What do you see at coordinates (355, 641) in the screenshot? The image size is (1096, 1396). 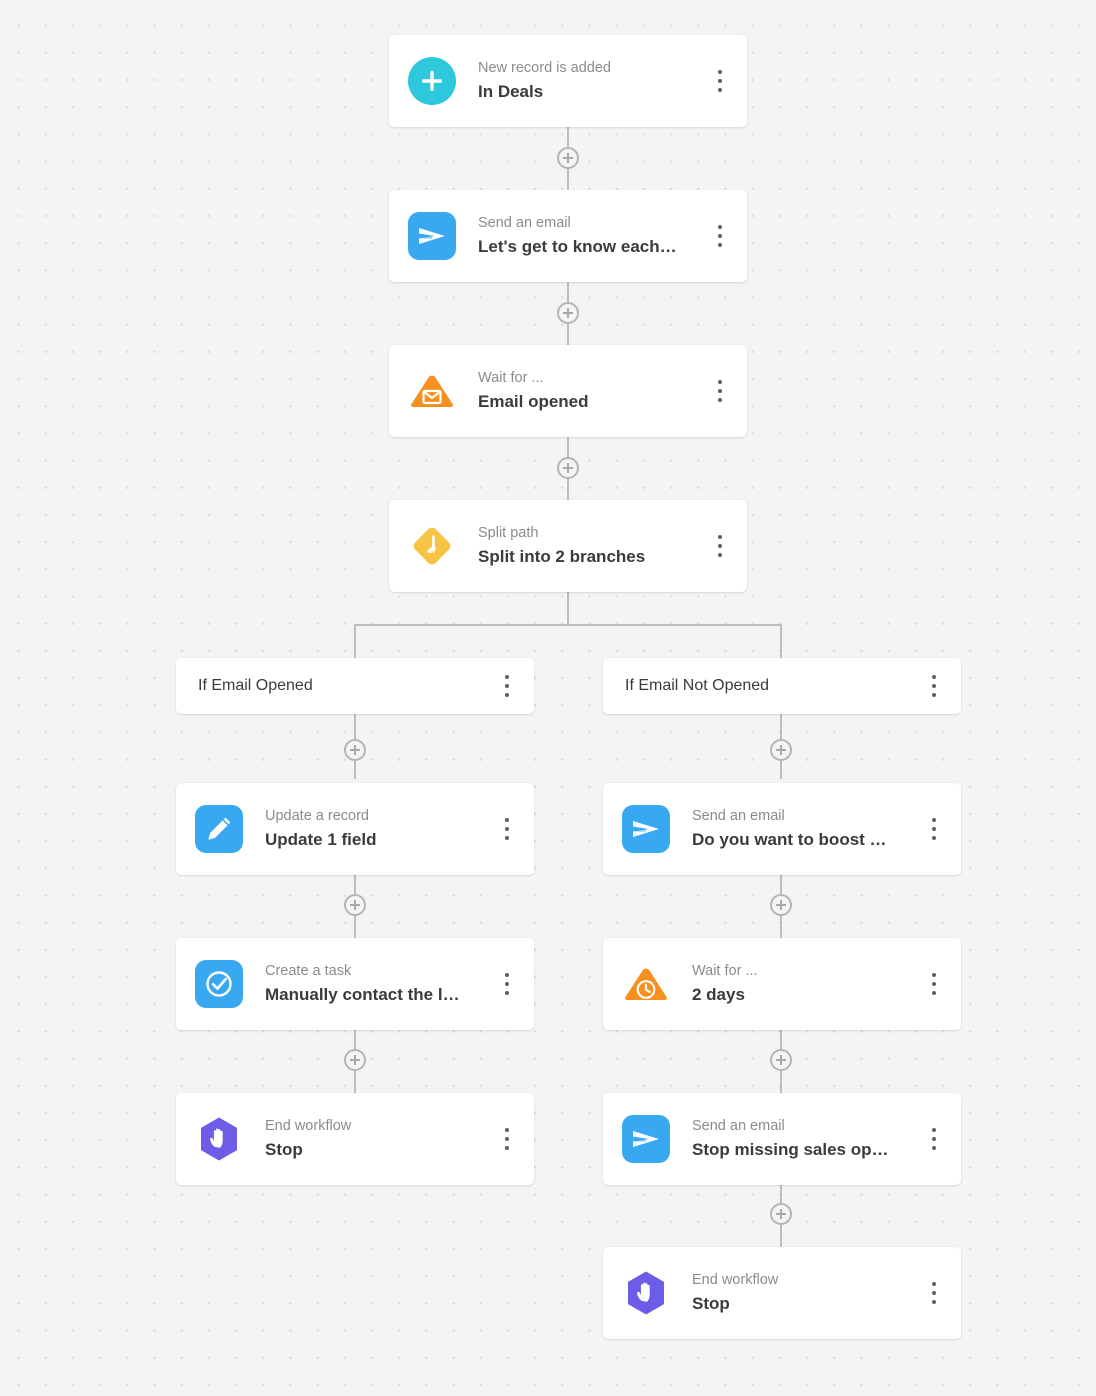 I see `connector-split-to-left-branch` at bounding box center [355, 641].